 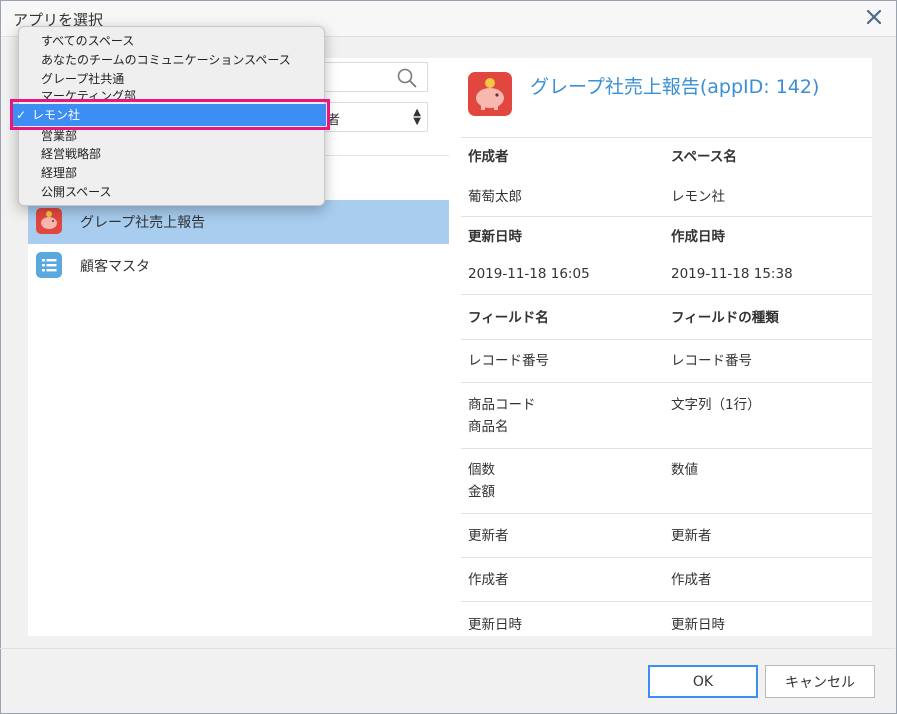 What do you see at coordinates (704, 157) in the screenshot?
I see `space-label: スペース名` at bounding box center [704, 157].